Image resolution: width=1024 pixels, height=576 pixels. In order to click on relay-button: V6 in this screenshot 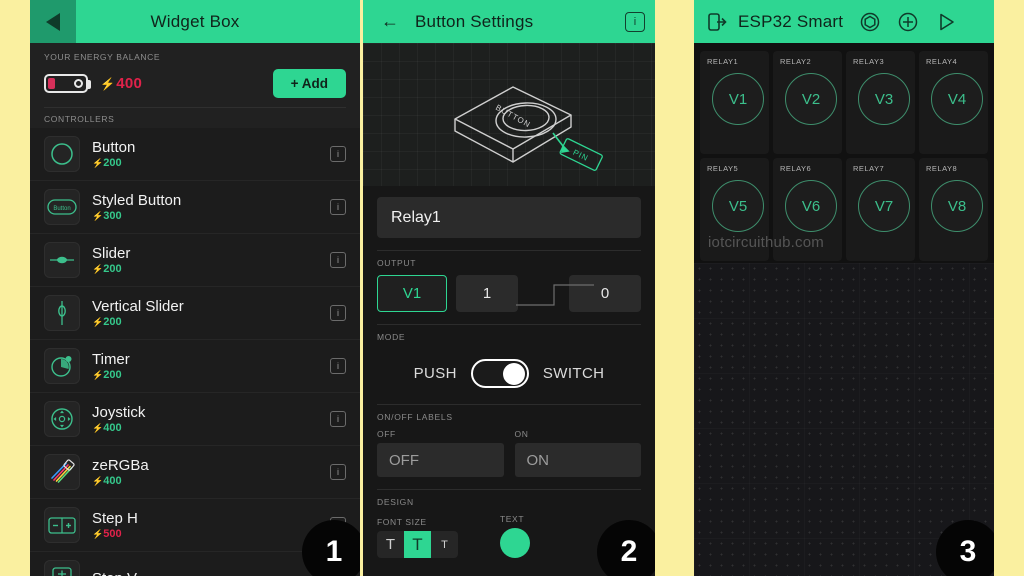, I will do `click(811, 206)`.